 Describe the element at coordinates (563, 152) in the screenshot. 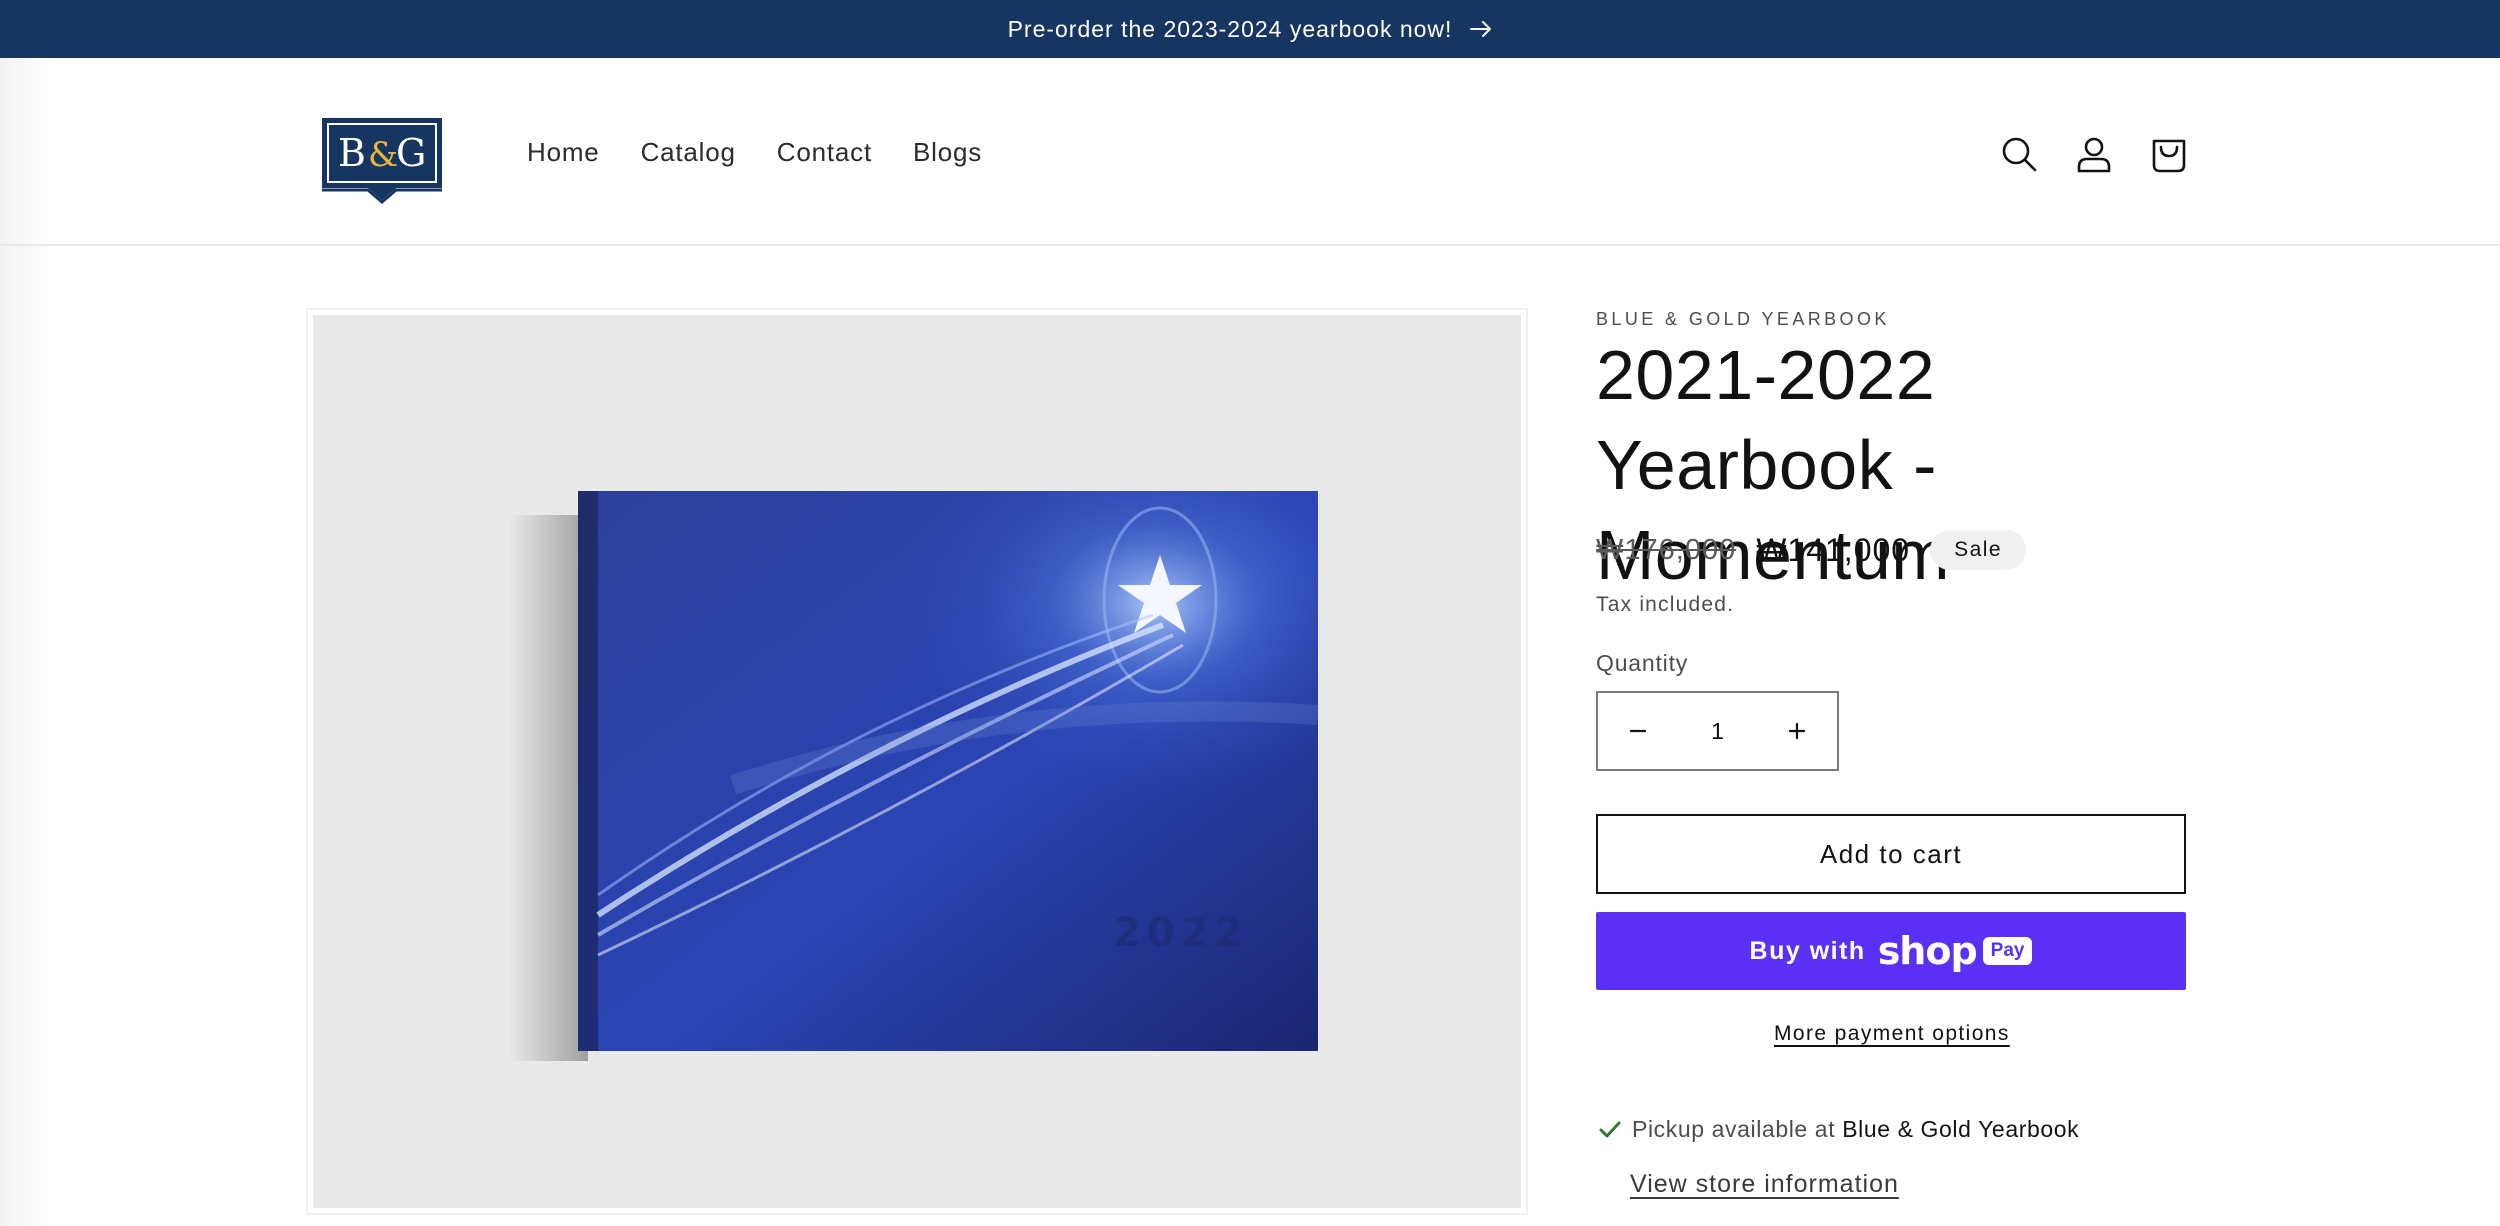

I see `nav-home: Home` at that location.